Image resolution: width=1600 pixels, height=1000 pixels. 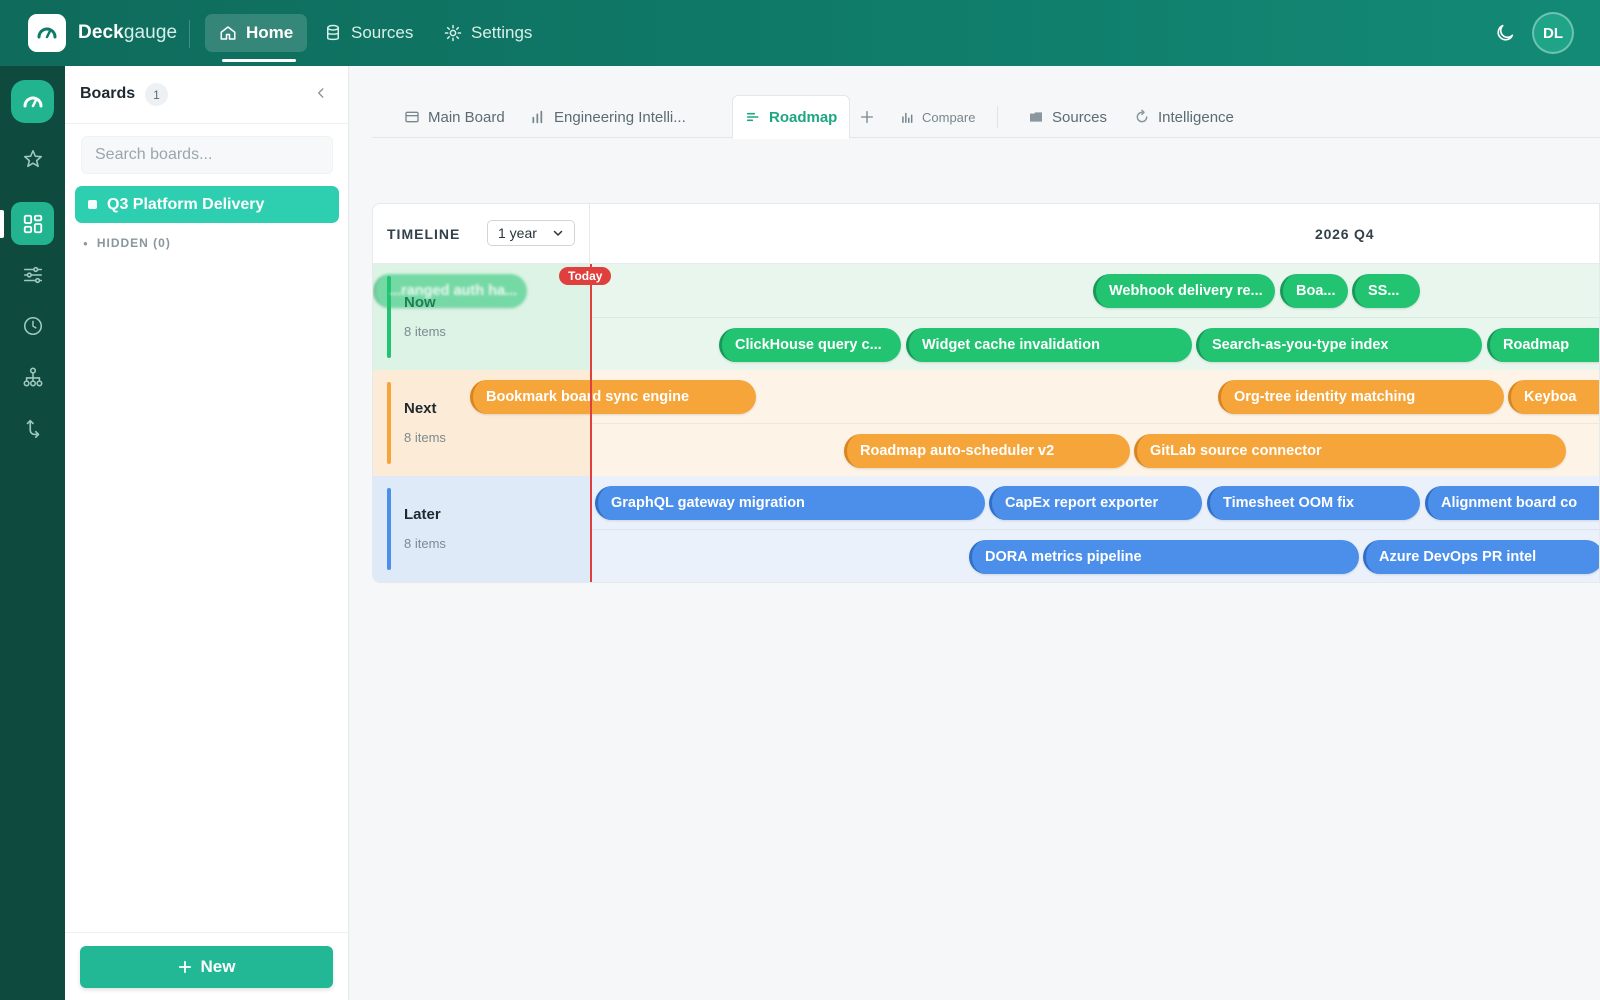 What do you see at coordinates (502, 32) in the screenshot?
I see `nav-settings-label: Settings` at bounding box center [502, 32].